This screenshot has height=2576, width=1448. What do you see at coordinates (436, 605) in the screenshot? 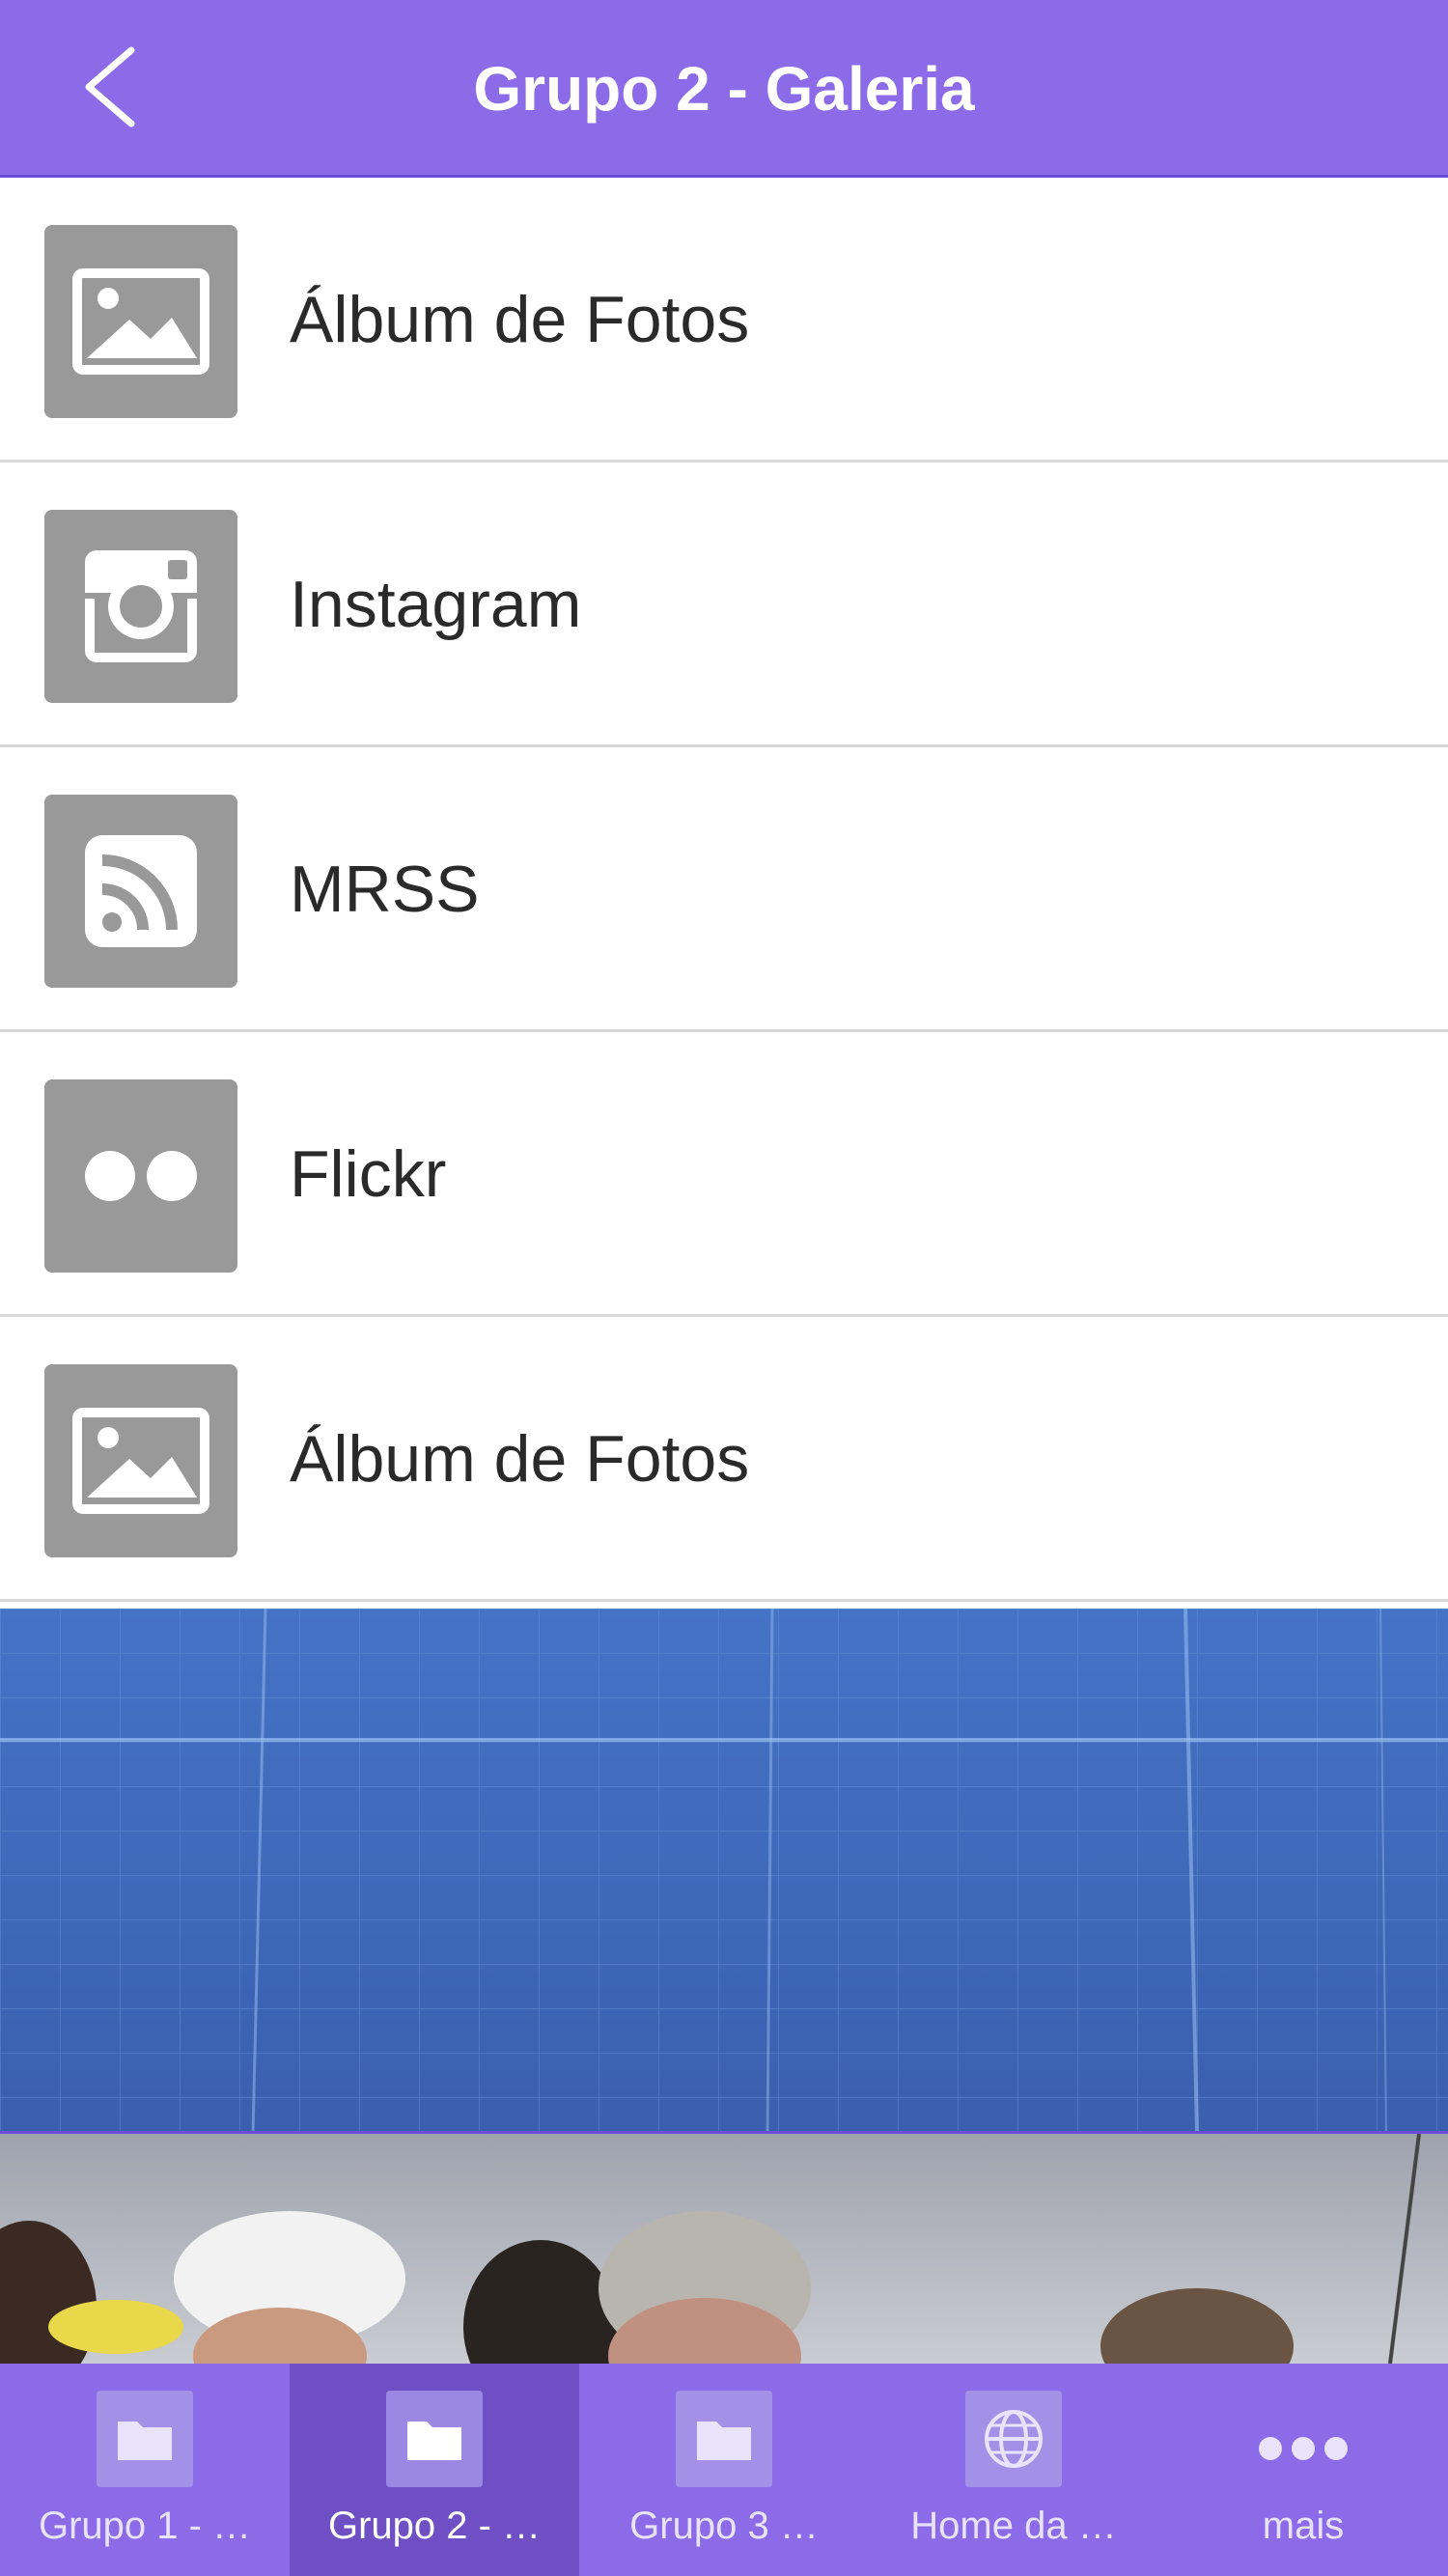
I see `list-item-label: Instagram` at bounding box center [436, 605].